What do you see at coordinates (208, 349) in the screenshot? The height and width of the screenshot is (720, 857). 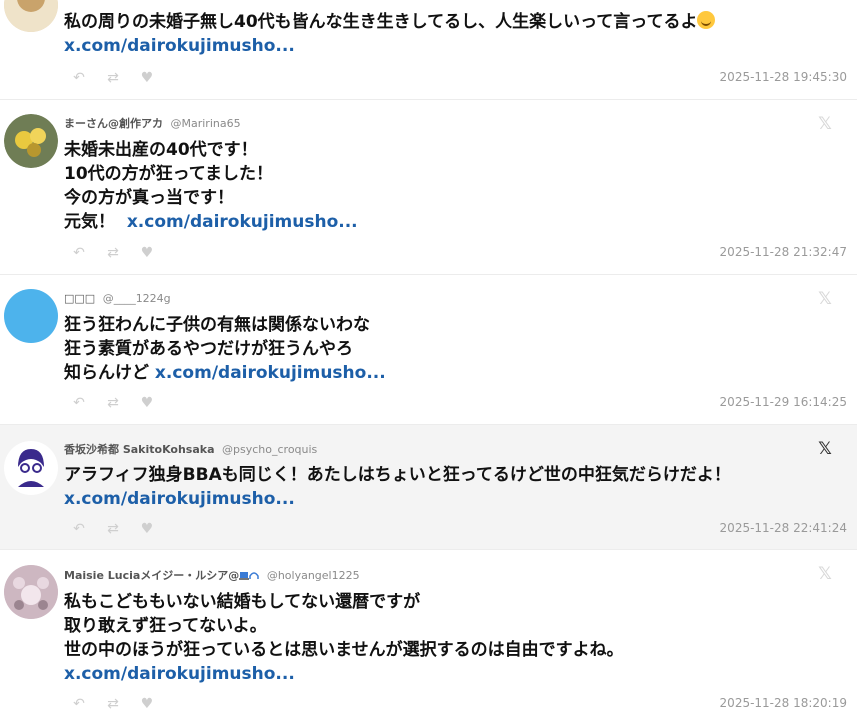 I see `tweet-line: 狂う素質があるやつだけが狂うんやろ` at bounding box center [208, 349].